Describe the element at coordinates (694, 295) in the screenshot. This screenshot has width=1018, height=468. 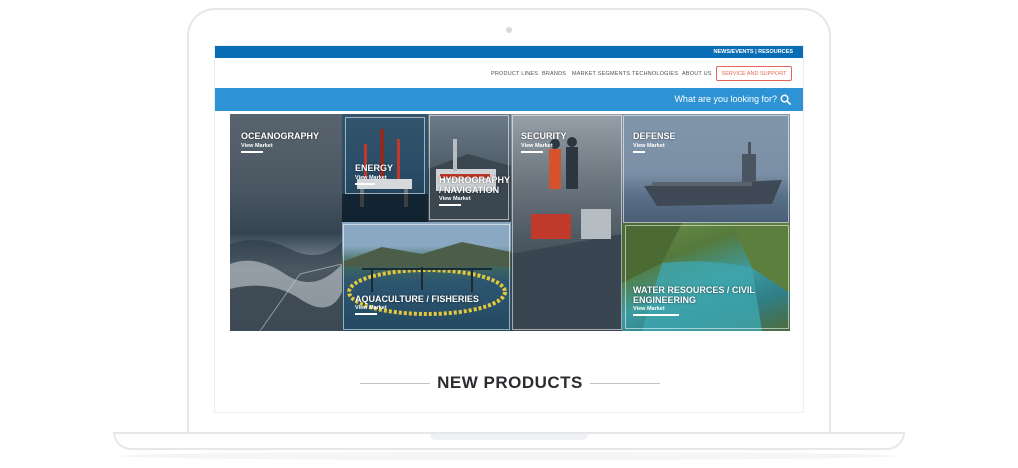
I see `tile-title: WATER RESOURCES / CIVIL ENGINEERING` at that location.